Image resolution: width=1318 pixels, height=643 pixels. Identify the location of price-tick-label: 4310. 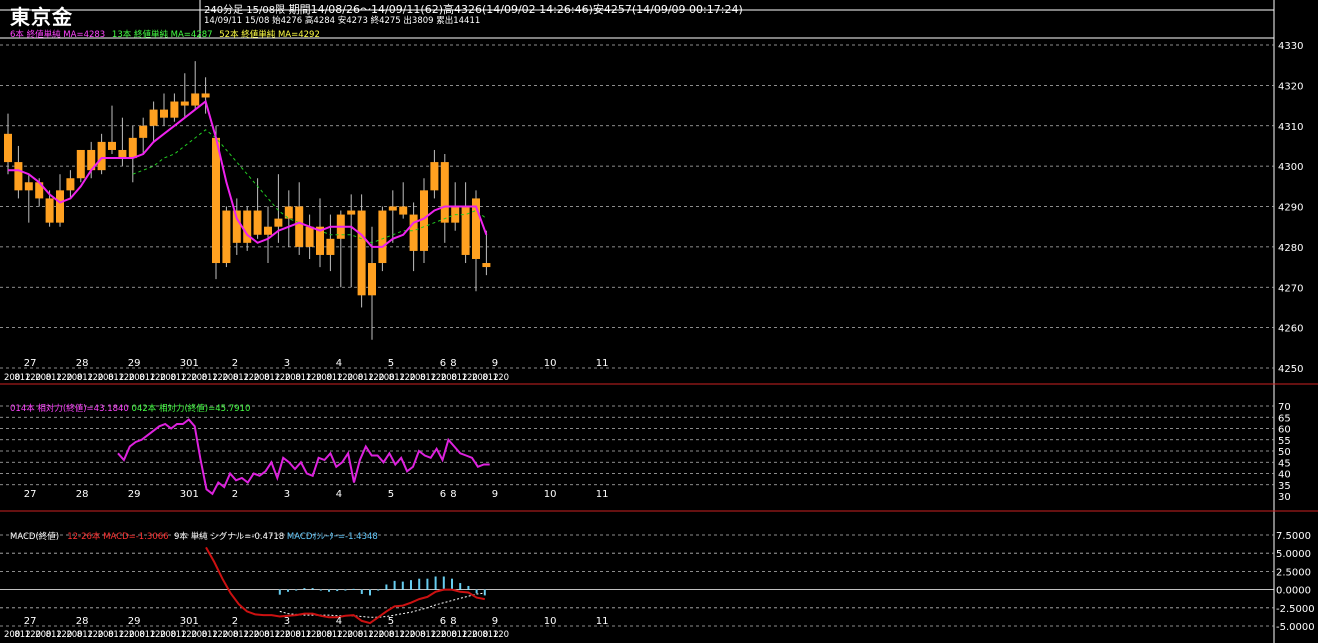
(1290, 127).